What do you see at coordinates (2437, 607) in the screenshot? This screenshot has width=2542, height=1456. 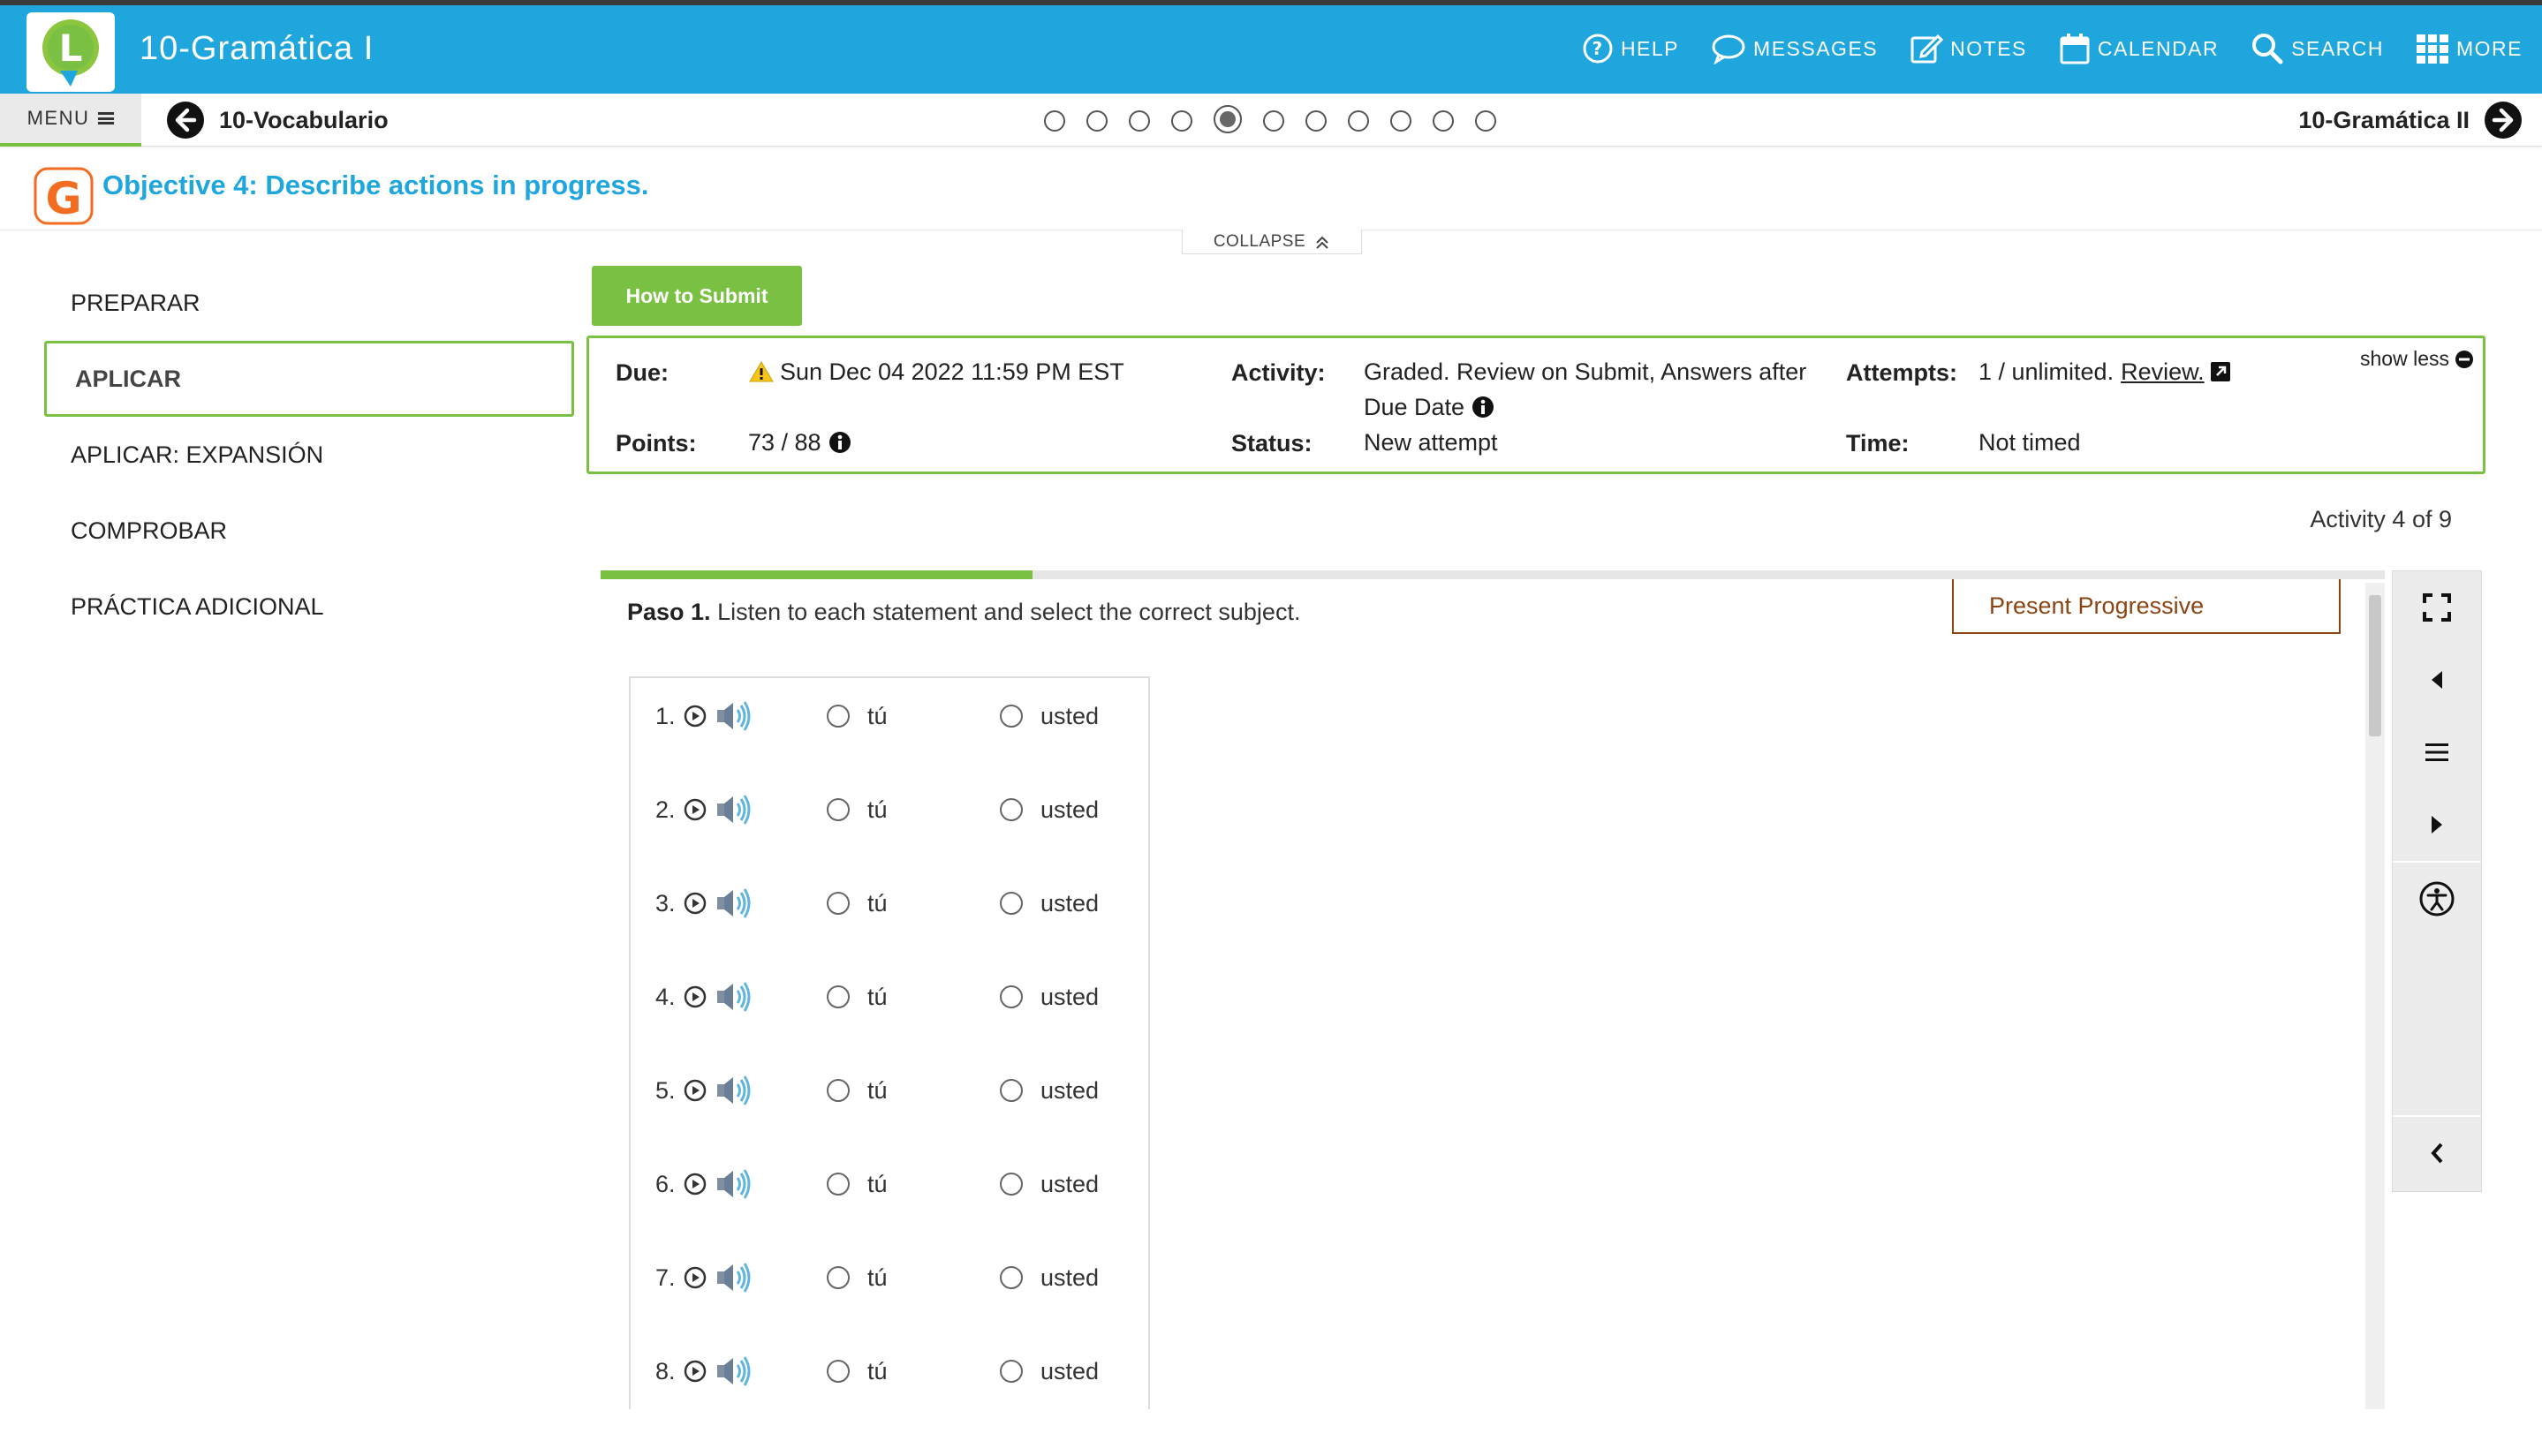 I see `fullscreen-button` at bounding box center [2437, 607].